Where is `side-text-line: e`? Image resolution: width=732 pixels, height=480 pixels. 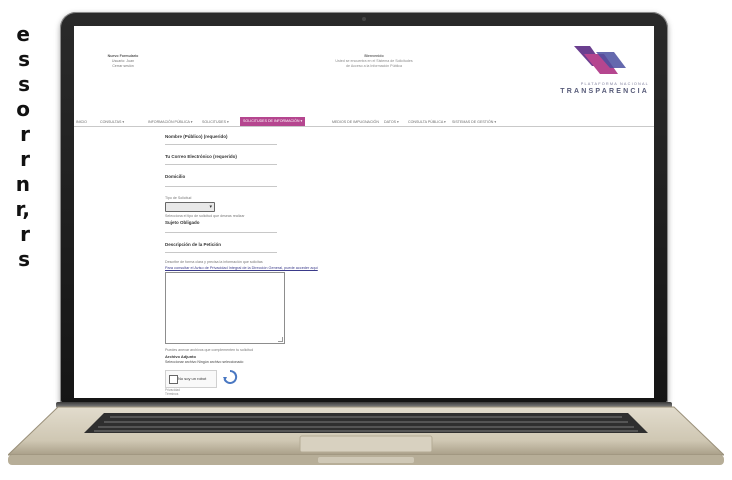
side-text-line: e is located at coordinates (23, 34).